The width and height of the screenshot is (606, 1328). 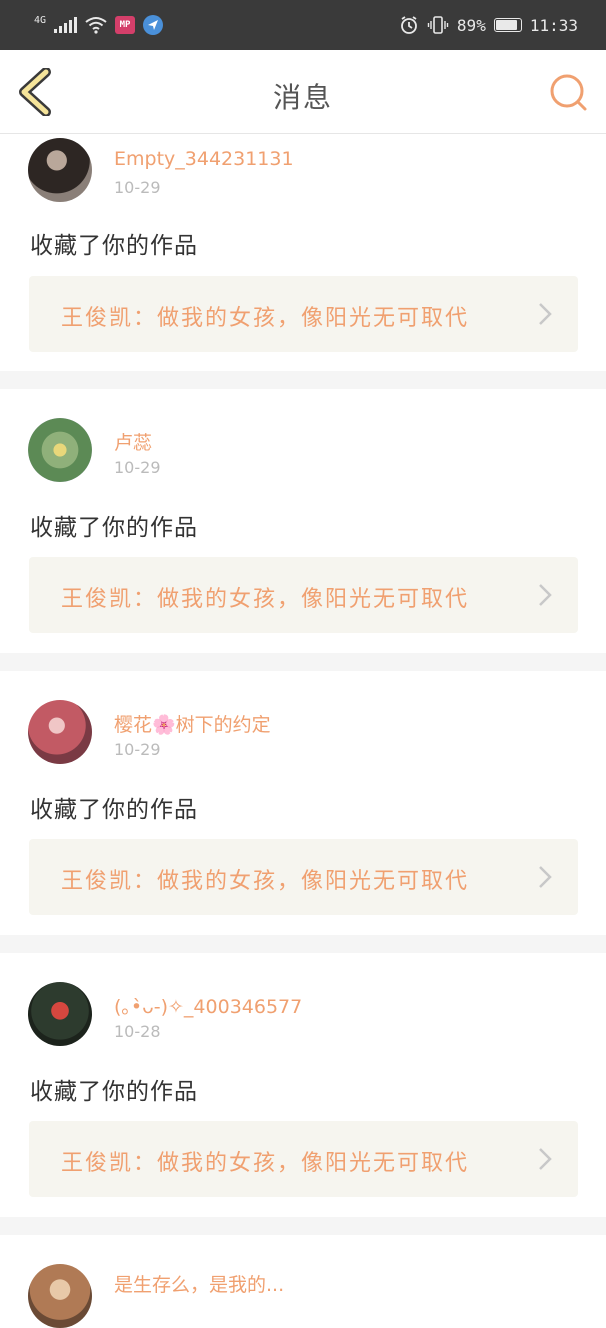 What do you see at coordinates (553, 25) in the screenshot?
I see `clock: 11:33` at bounding box center [553, 25].